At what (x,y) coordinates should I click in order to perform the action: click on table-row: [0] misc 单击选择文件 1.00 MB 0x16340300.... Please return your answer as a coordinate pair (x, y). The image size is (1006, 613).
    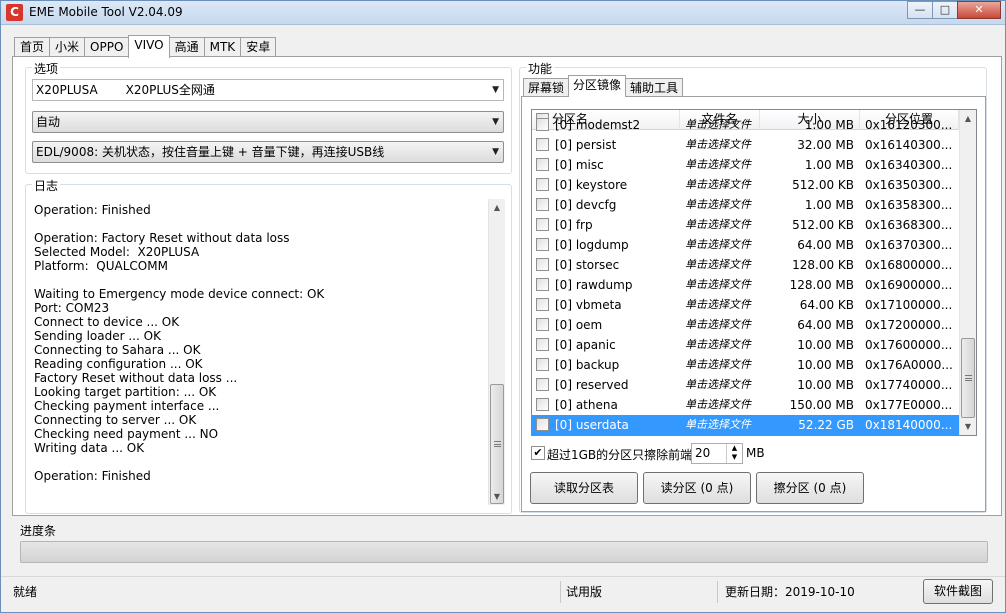
    Looking at the image, I should click on (745, 165).